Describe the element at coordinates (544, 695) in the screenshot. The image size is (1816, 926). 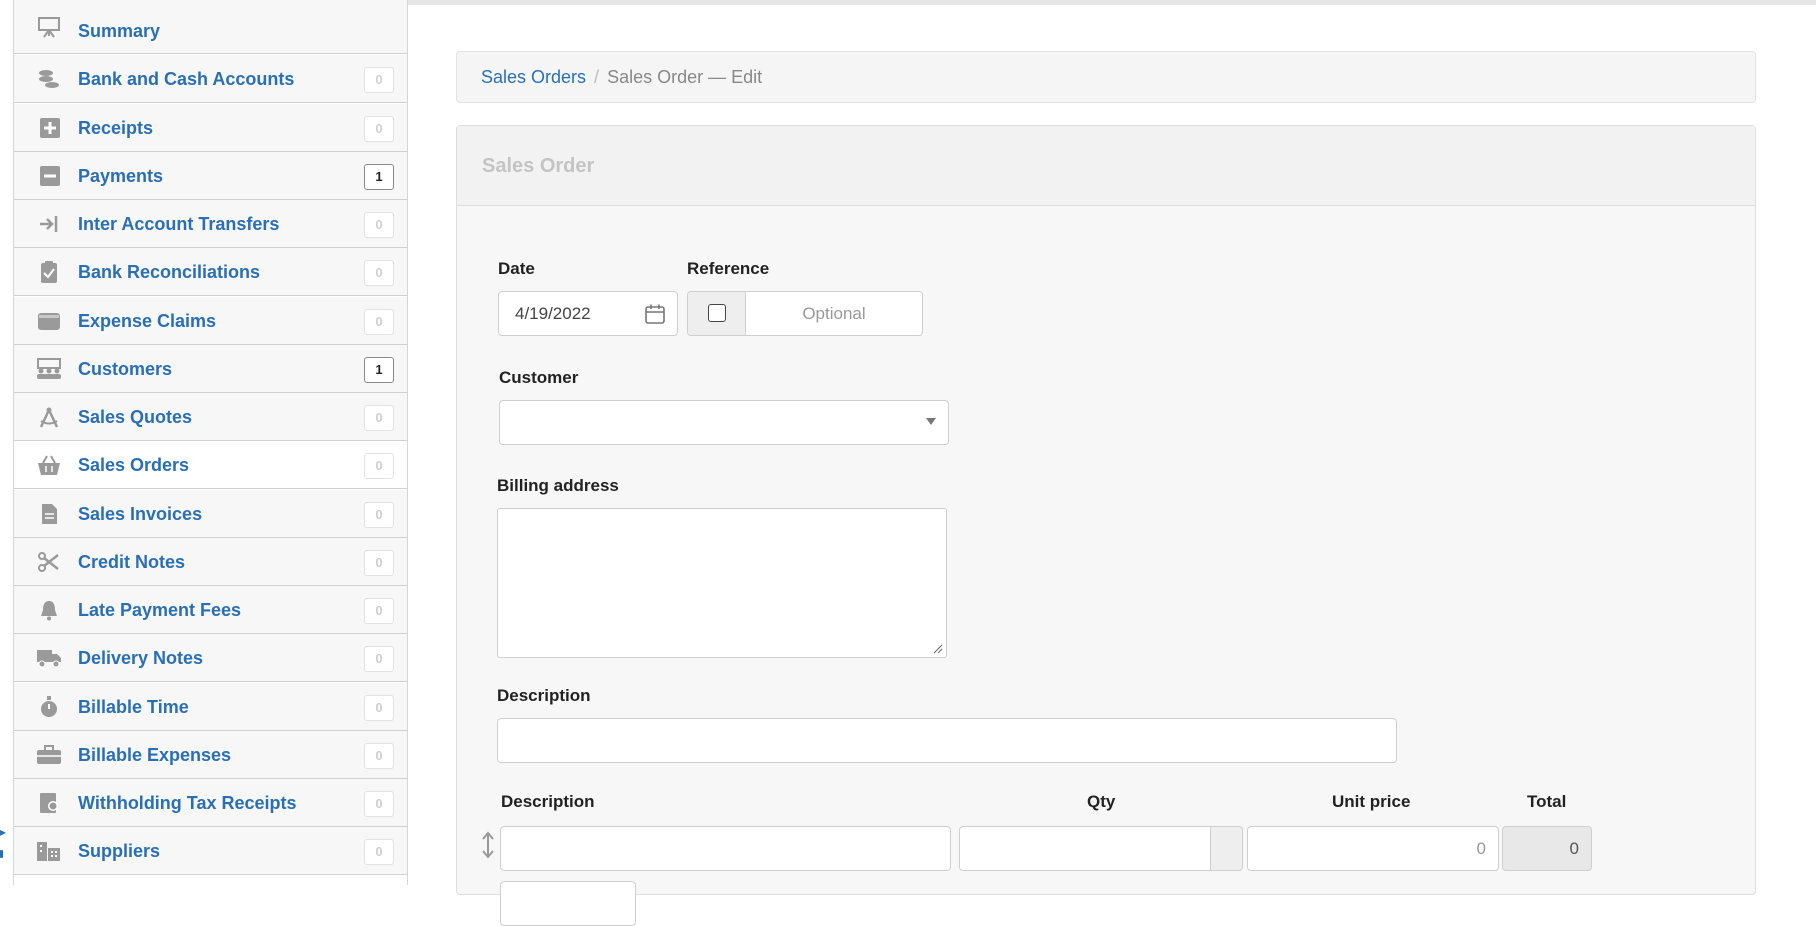
I see `description-label: Description` at that location.